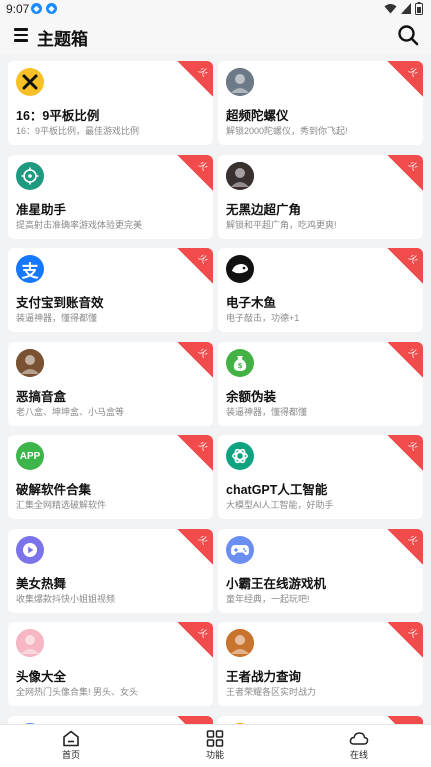  I want to click on feature-card-description: 解锁和平超广角，吃鸡更爽!, so click(281, 224).